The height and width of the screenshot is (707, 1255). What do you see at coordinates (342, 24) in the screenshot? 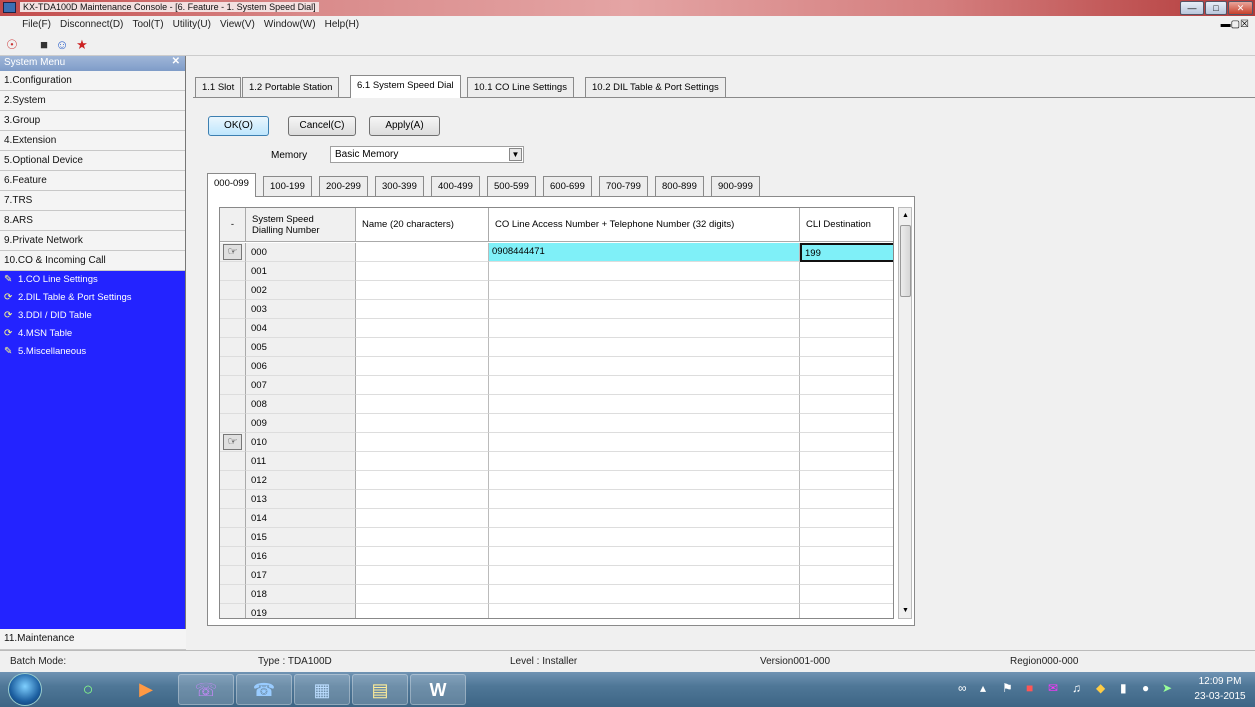
I see `menu-help: Help(H)` at bounding box center [342, 24].